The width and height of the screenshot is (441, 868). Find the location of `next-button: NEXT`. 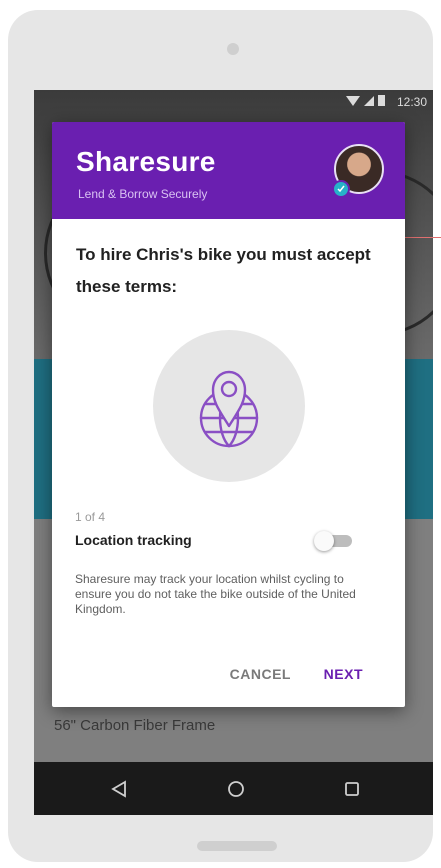

next-button: NEXT is located at coordinates (343, 674).